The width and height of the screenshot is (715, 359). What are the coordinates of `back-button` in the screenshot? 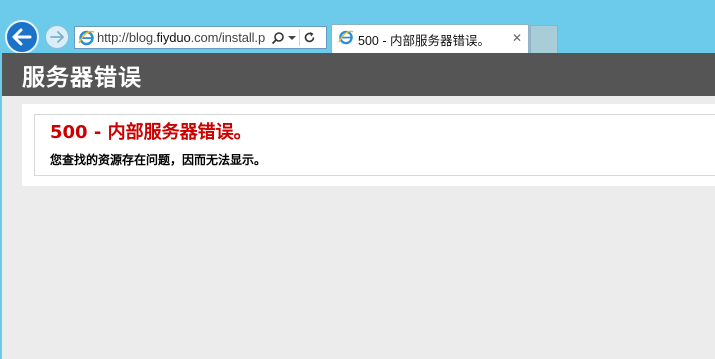 It's located at (22, 37).